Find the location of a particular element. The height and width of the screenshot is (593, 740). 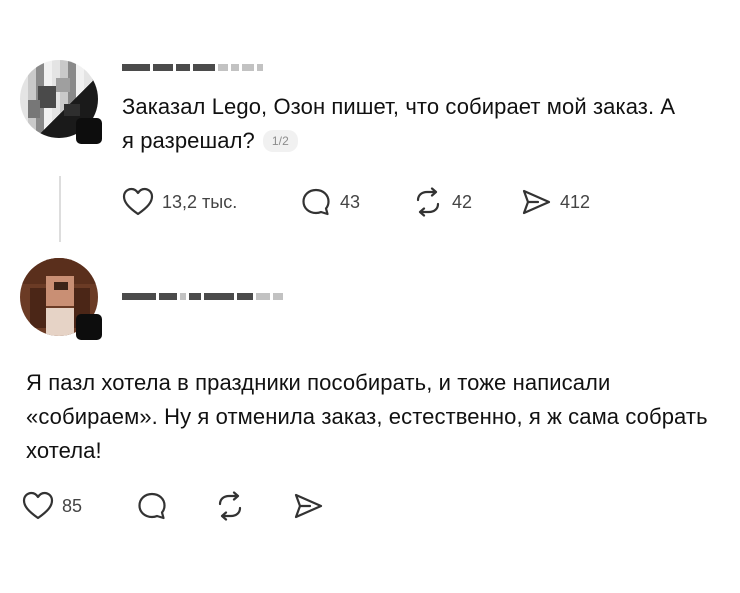

like-button: 85 is located at coordinates (52, 506).